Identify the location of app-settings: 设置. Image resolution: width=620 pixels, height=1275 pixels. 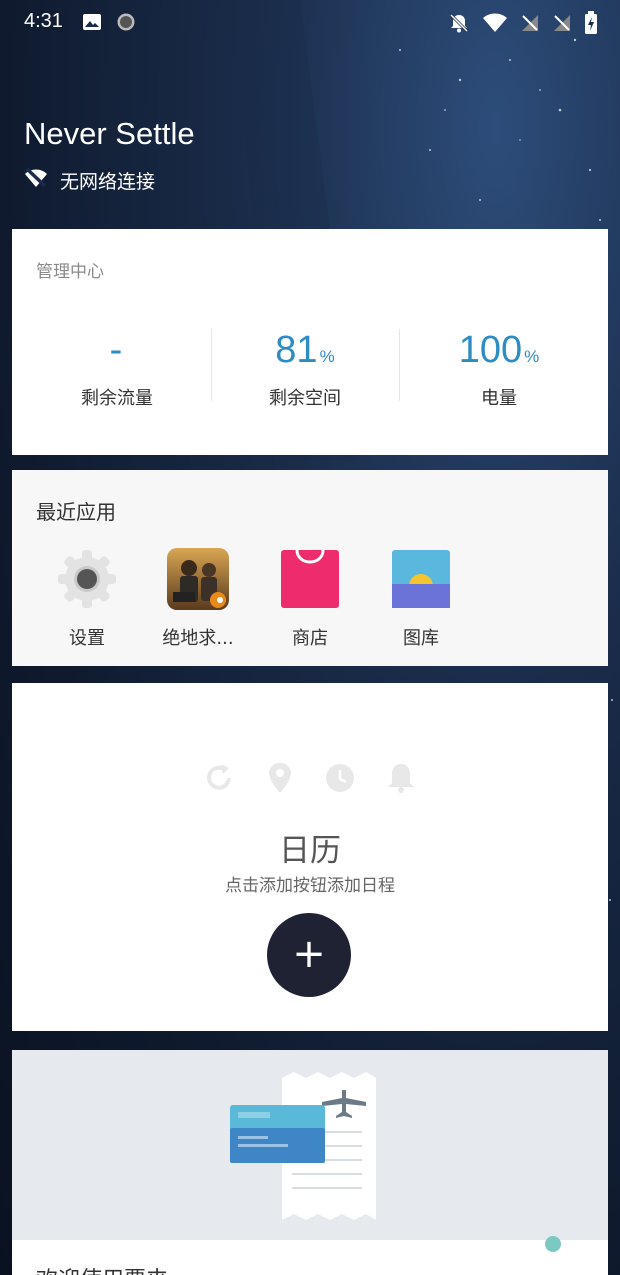
(87, 599).